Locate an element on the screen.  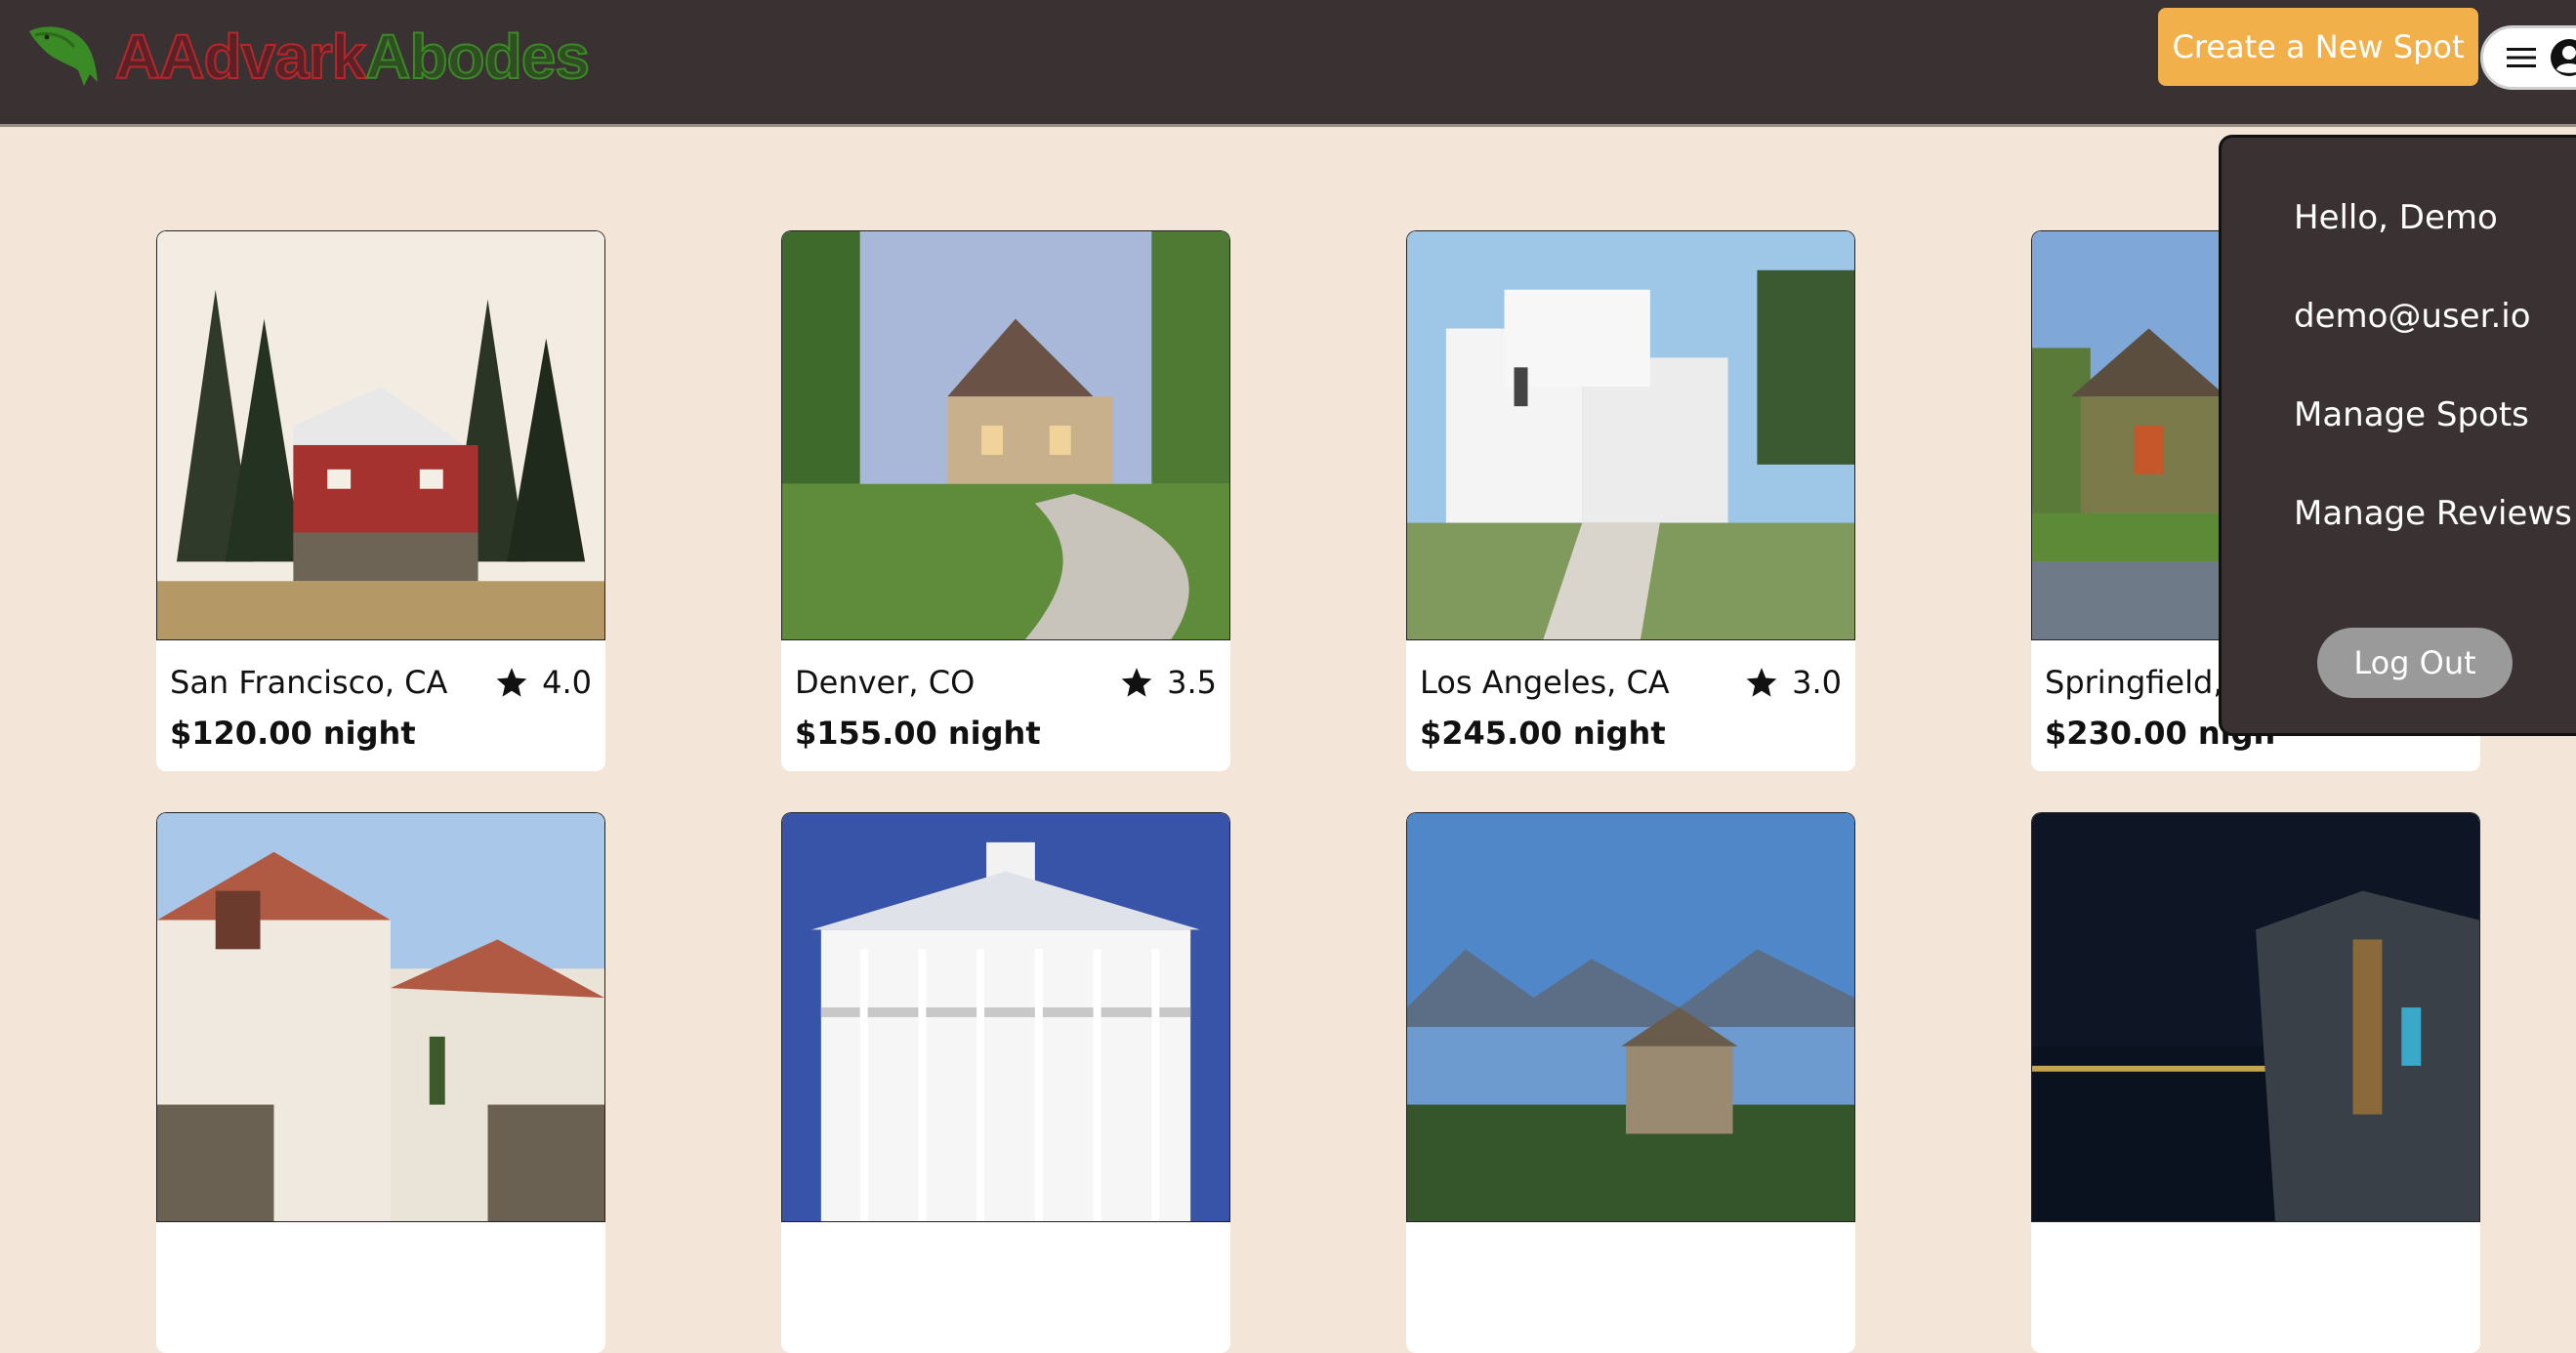
spot-info: Los Angeles, CA 3.0 $245.00 night is located at coordinates (1631, 708).